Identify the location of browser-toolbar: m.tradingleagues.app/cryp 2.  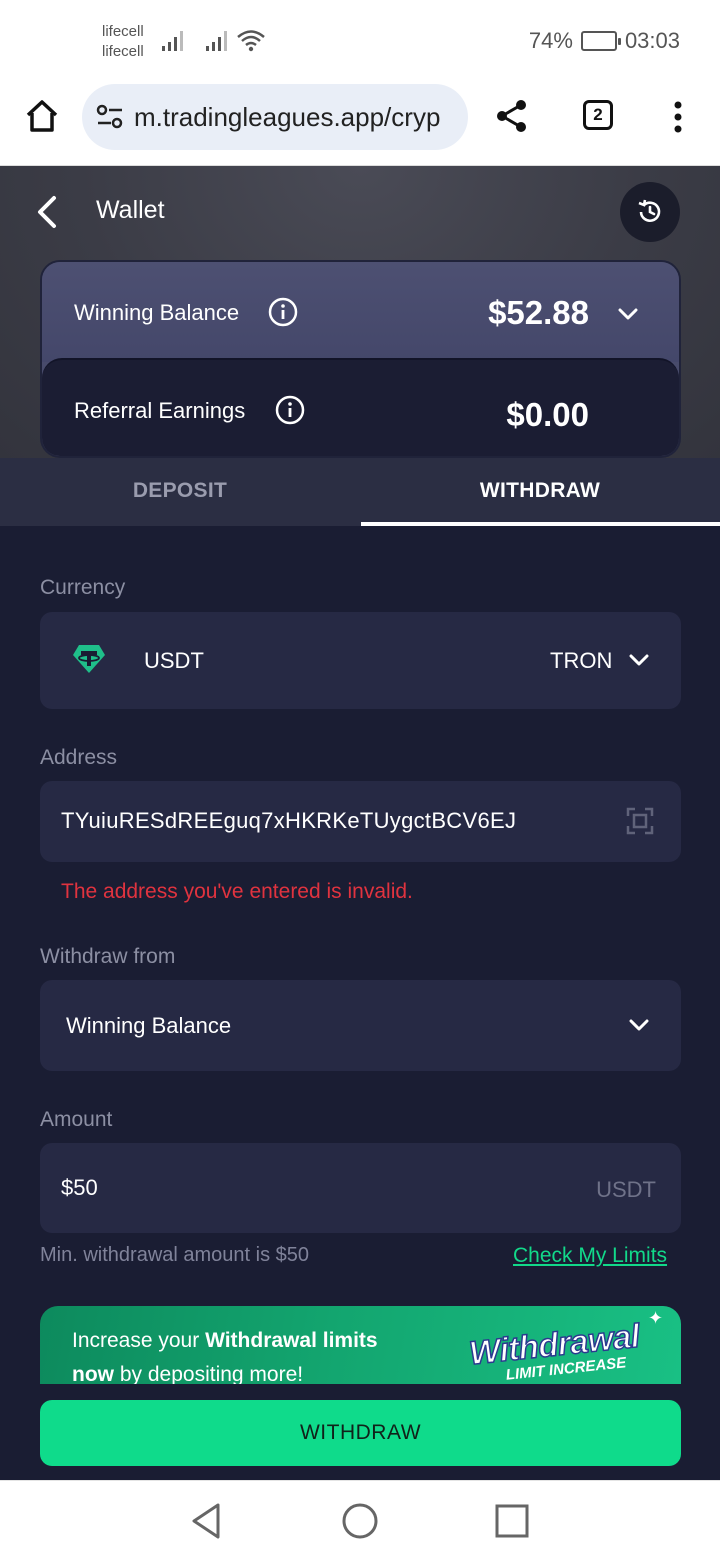
(360, 123).